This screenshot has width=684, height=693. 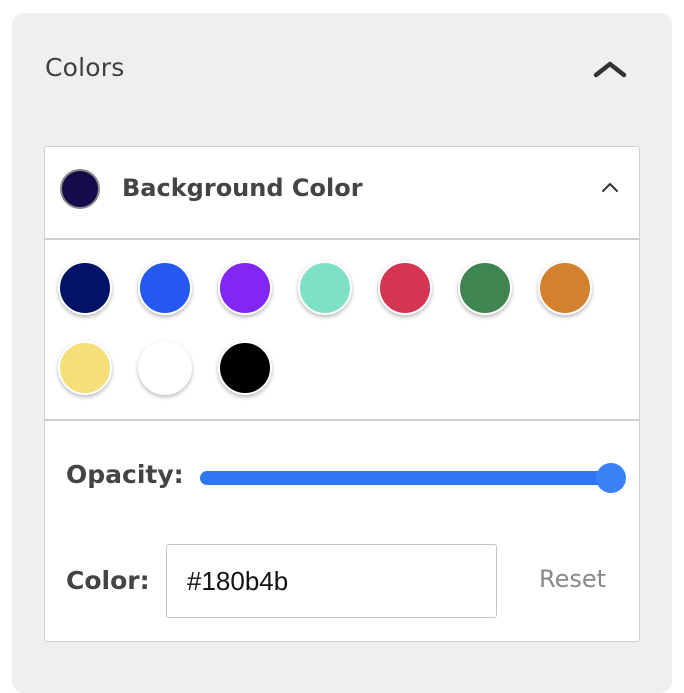 I want to click on current-color-swatch, so click(x=80, y=189).